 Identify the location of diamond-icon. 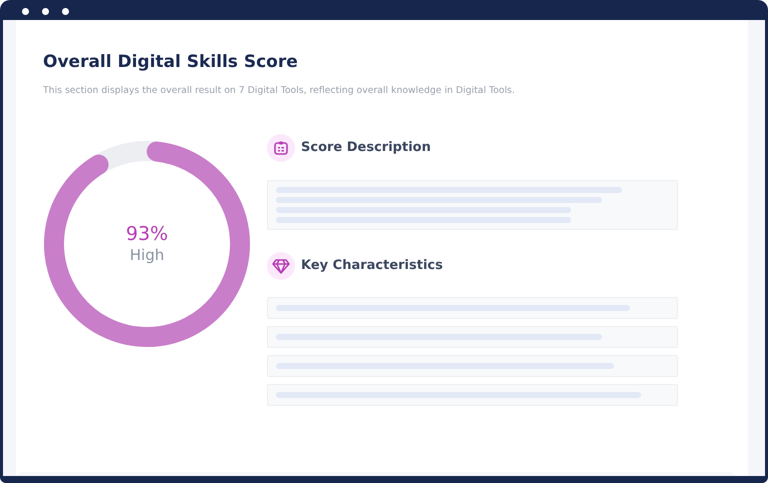
(281, 266).